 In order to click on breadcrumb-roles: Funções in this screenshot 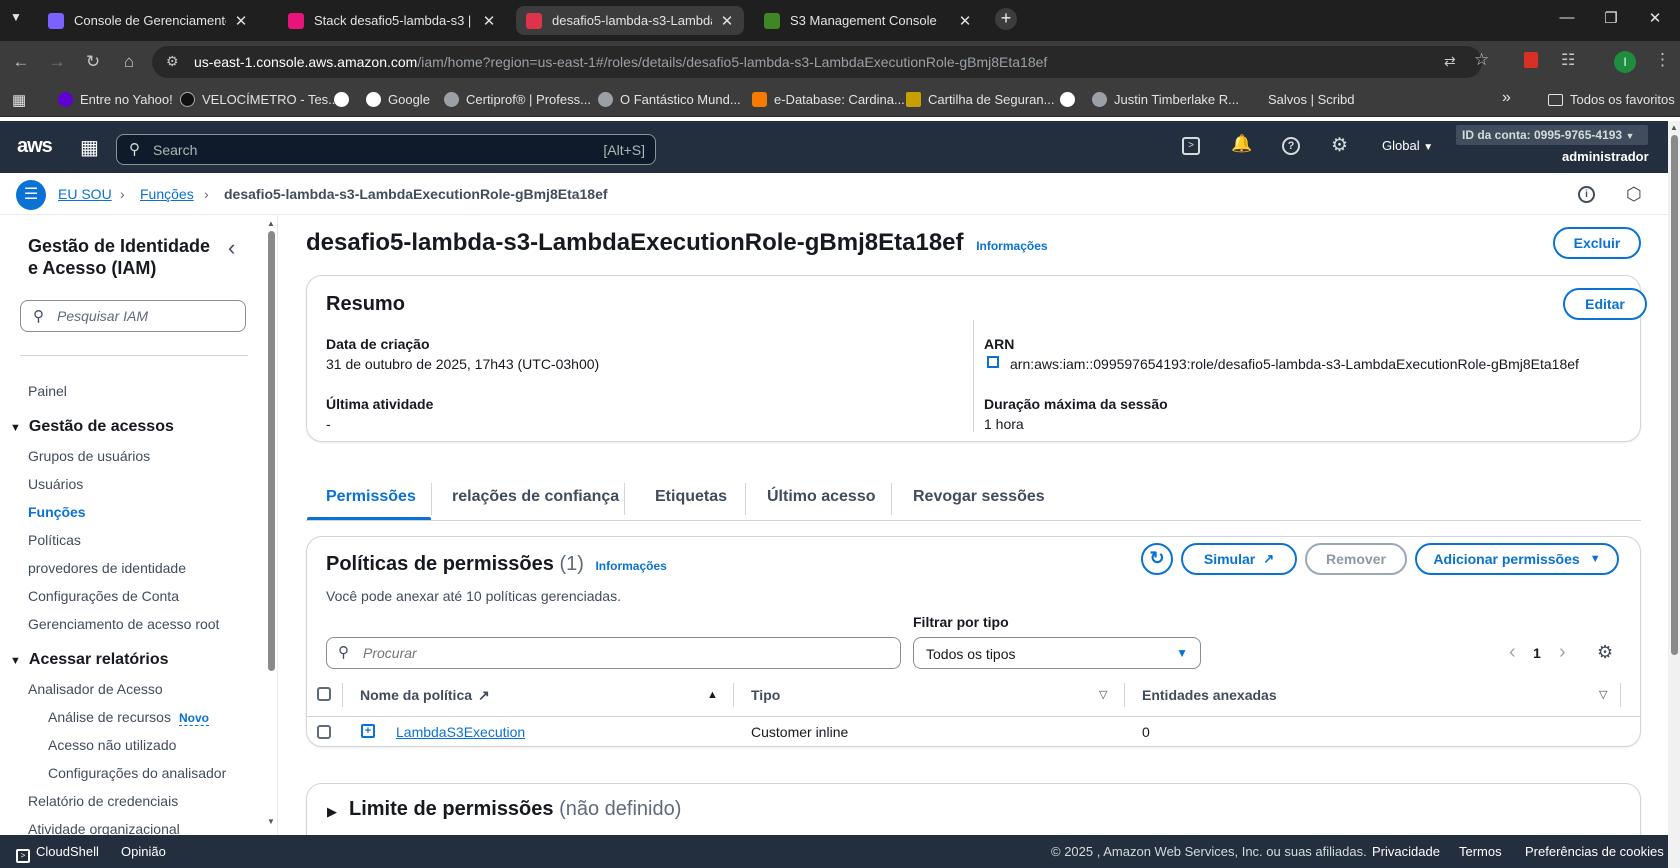, I will do `click(167, 194)`.